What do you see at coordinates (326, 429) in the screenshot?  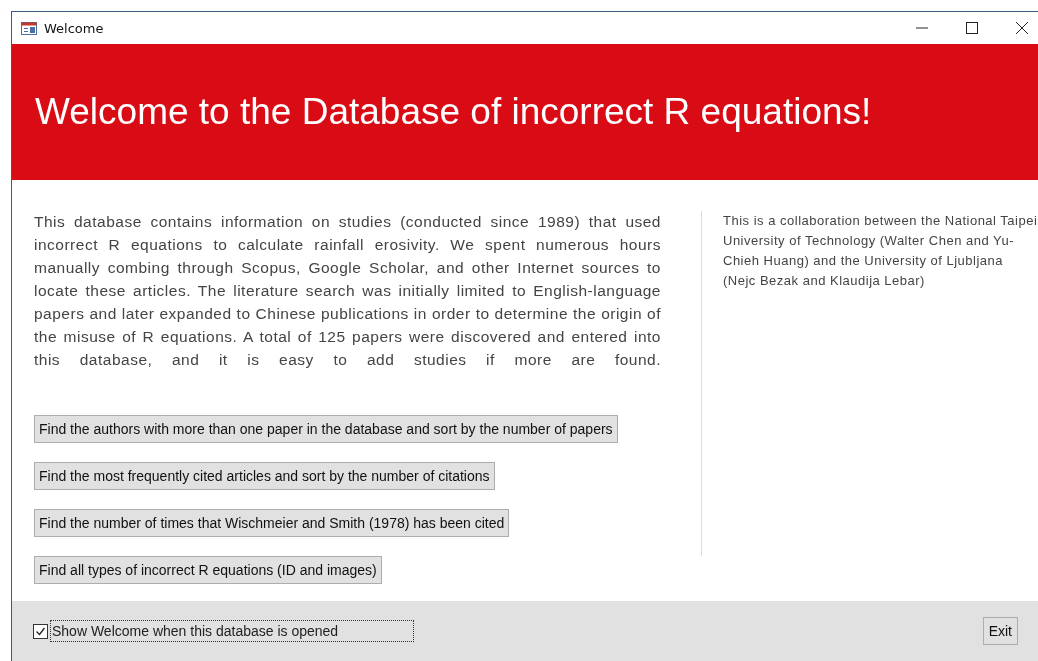 I see `query-button: Find the authors with more than one paper in the database and sort by the number of papers` at bounding box center [326, 429].